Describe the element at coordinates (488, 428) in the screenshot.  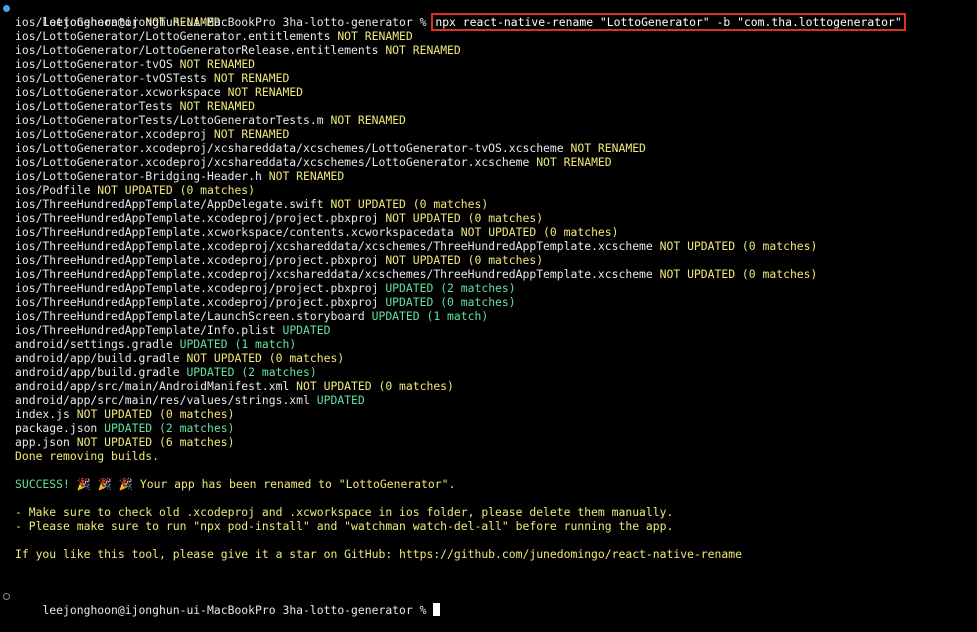
I see `output-line: package.json UPDATED (2 matches)` at that location.